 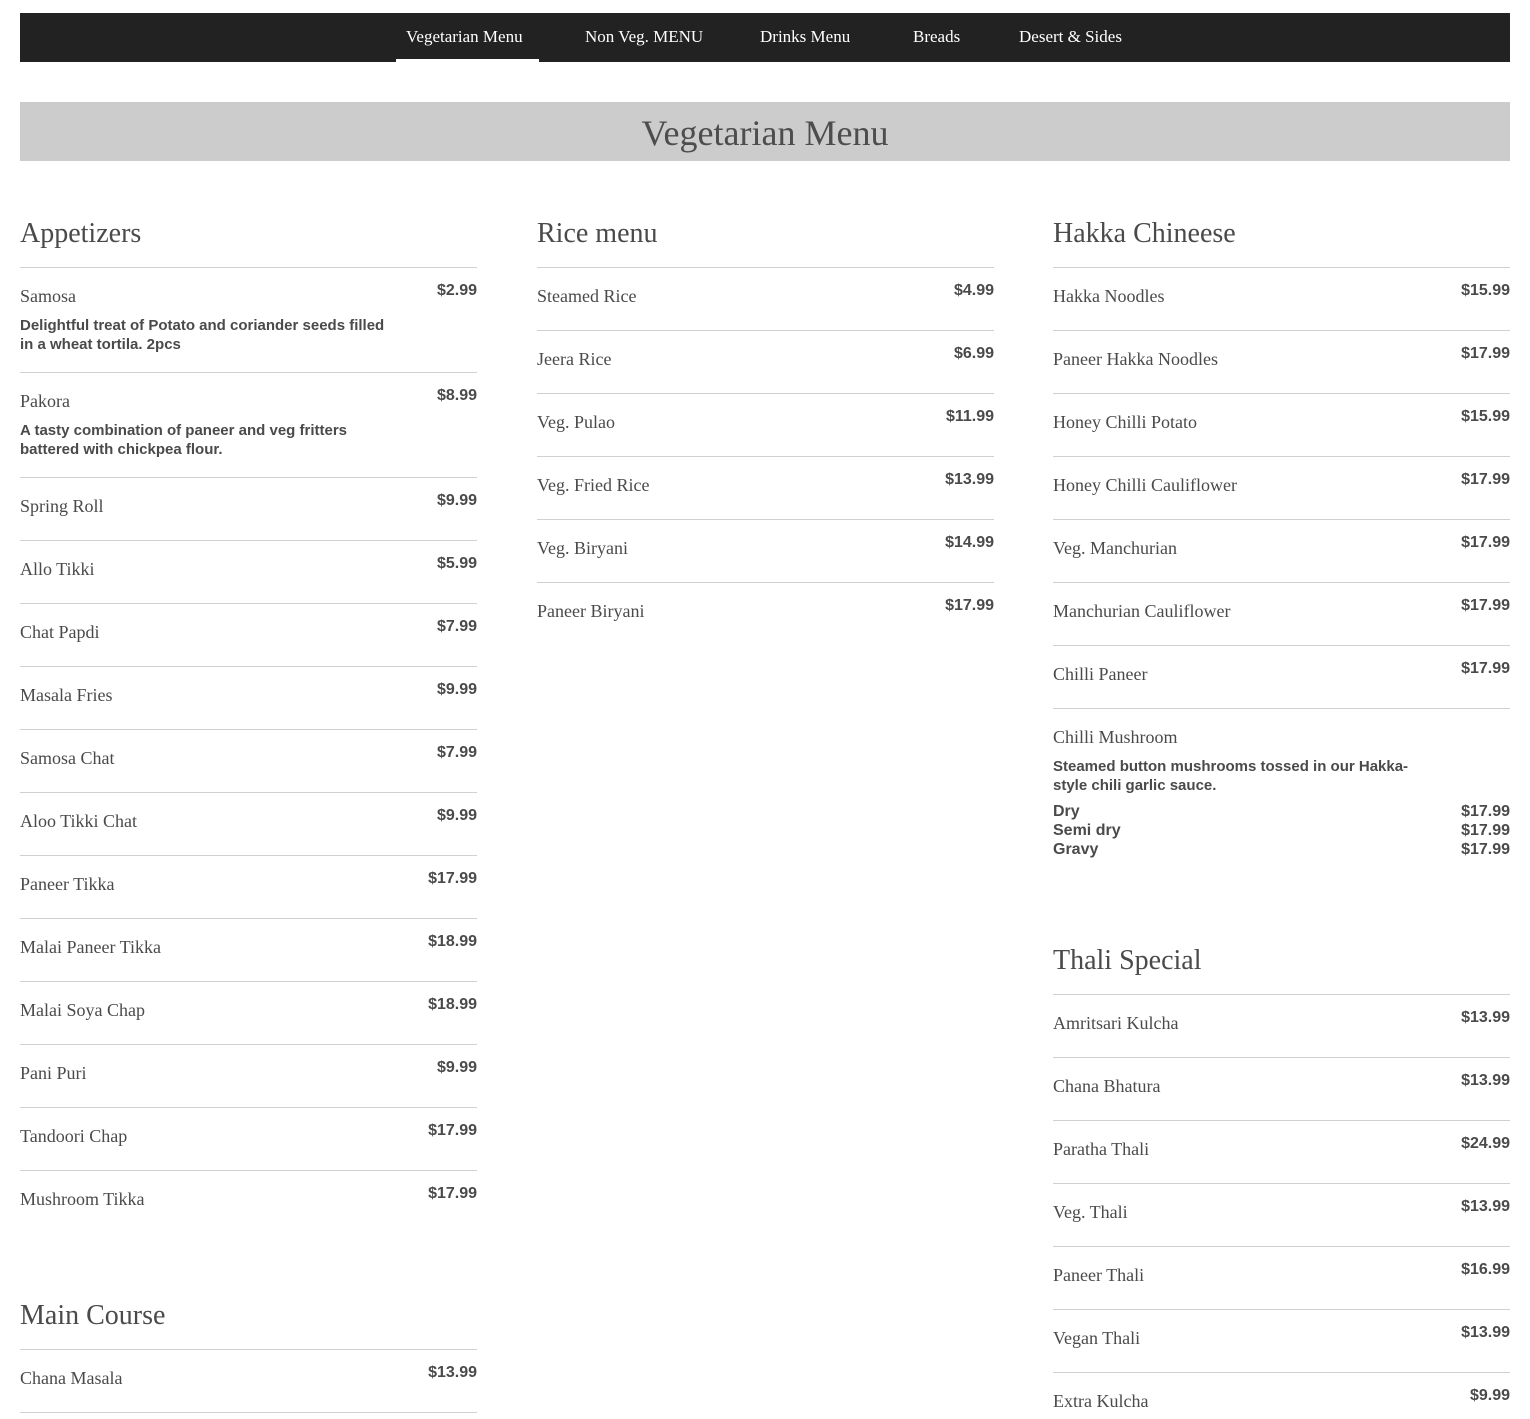 What do you see at coordinates (82, 1010) in the screenshot?
I see `item-name: Malai Soya Chap` at bounding box center [82, 1010].